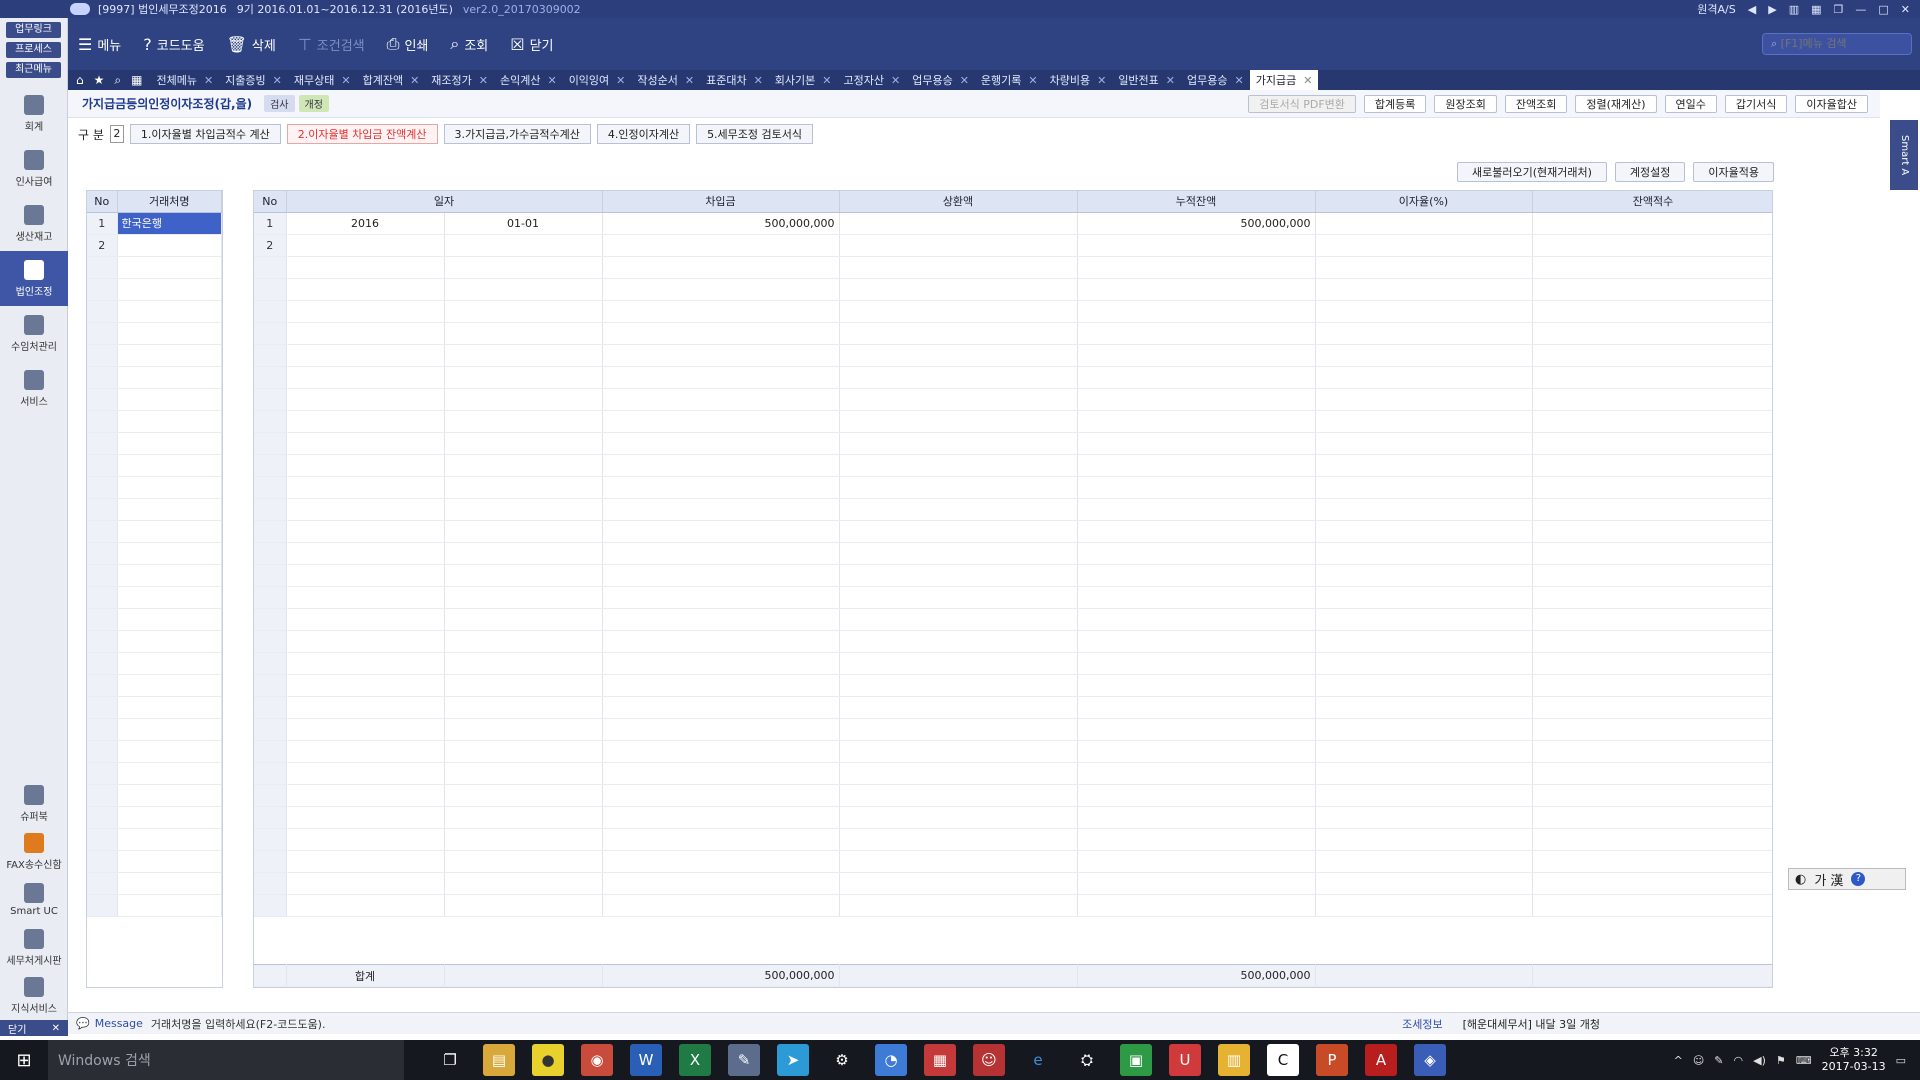  What do you see at coordinates (34, 388) in the screenshot?
I see `sidebar-item-service: 서비스` at bounding box center [34, 388].